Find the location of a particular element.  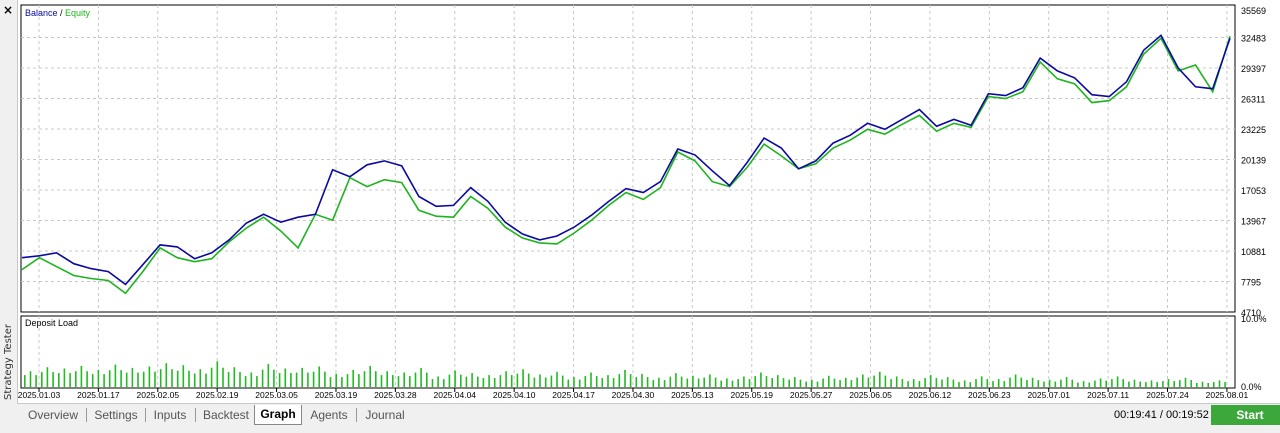

y-tick-label: 20139 is located at coordinates (1253, 161).